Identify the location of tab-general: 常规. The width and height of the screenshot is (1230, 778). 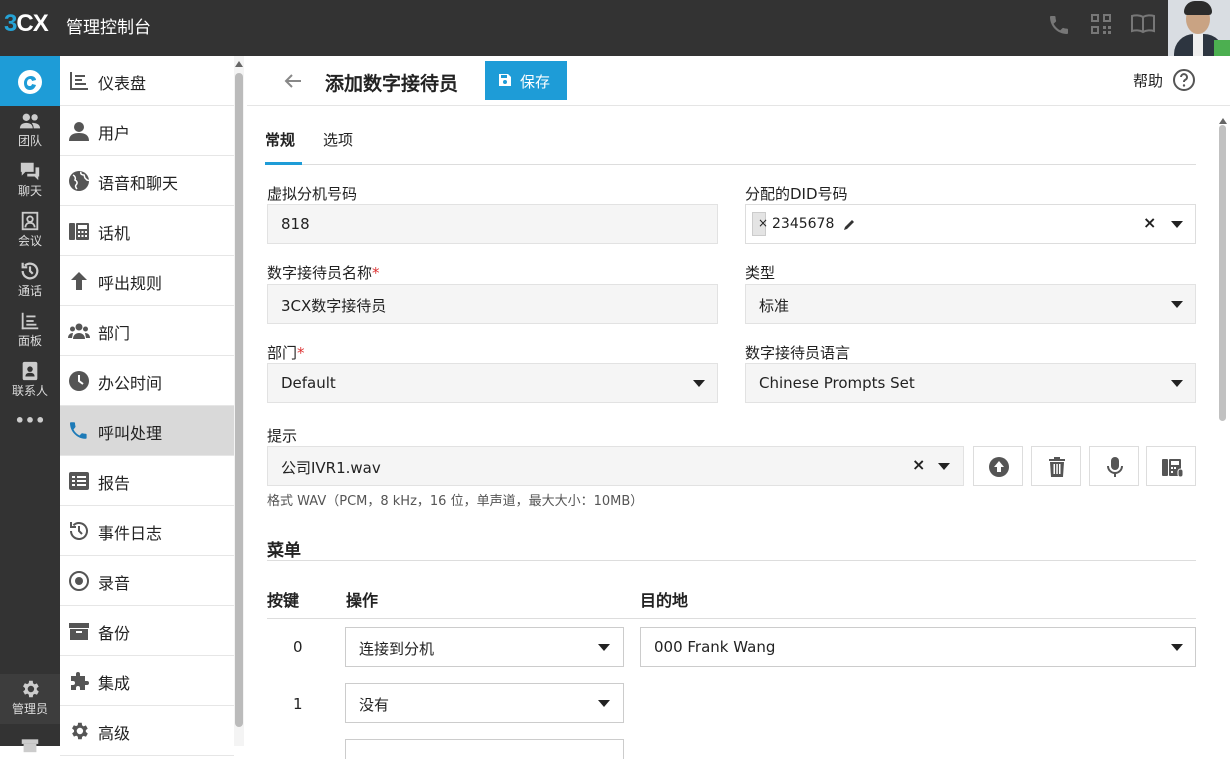
(283, 147).